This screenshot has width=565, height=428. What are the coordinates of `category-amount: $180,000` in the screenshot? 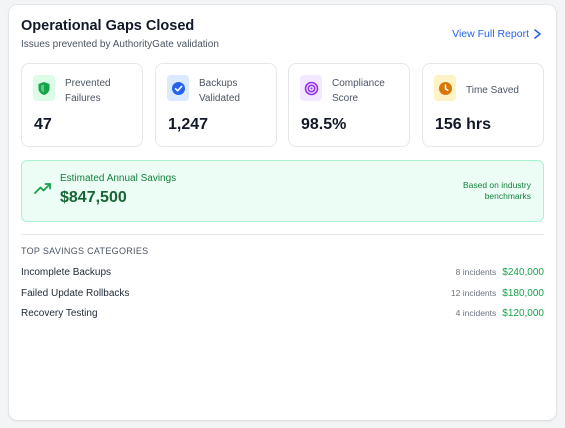 It's located at (523, 293).